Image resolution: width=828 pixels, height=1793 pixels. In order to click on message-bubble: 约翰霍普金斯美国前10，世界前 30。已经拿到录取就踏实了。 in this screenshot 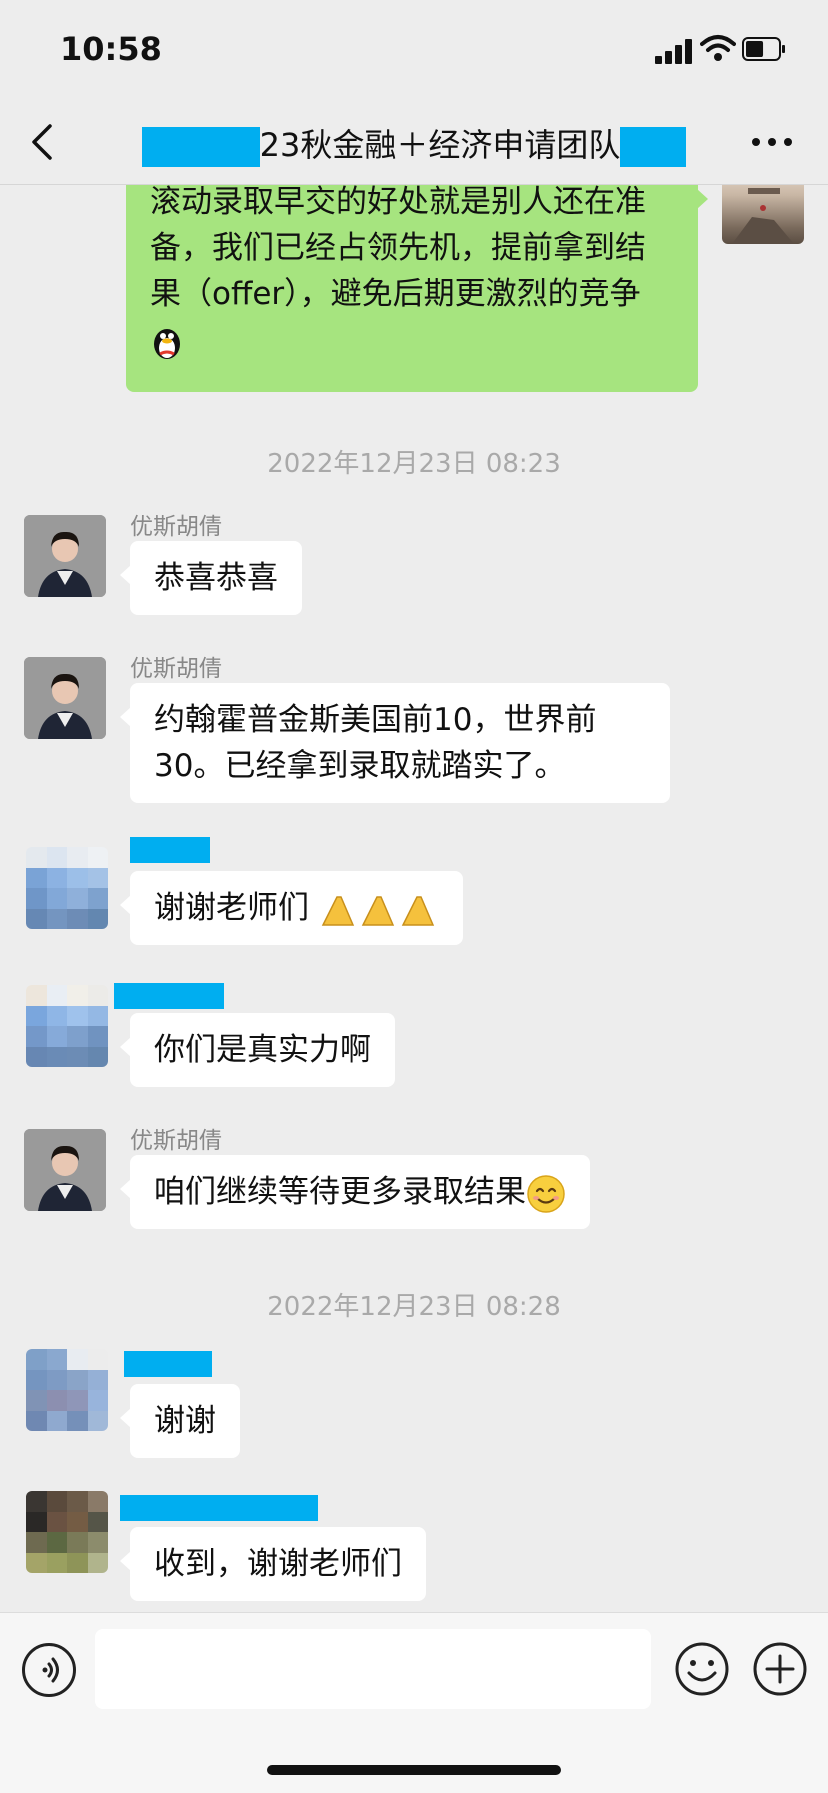, I will do `click(395, 743)`.